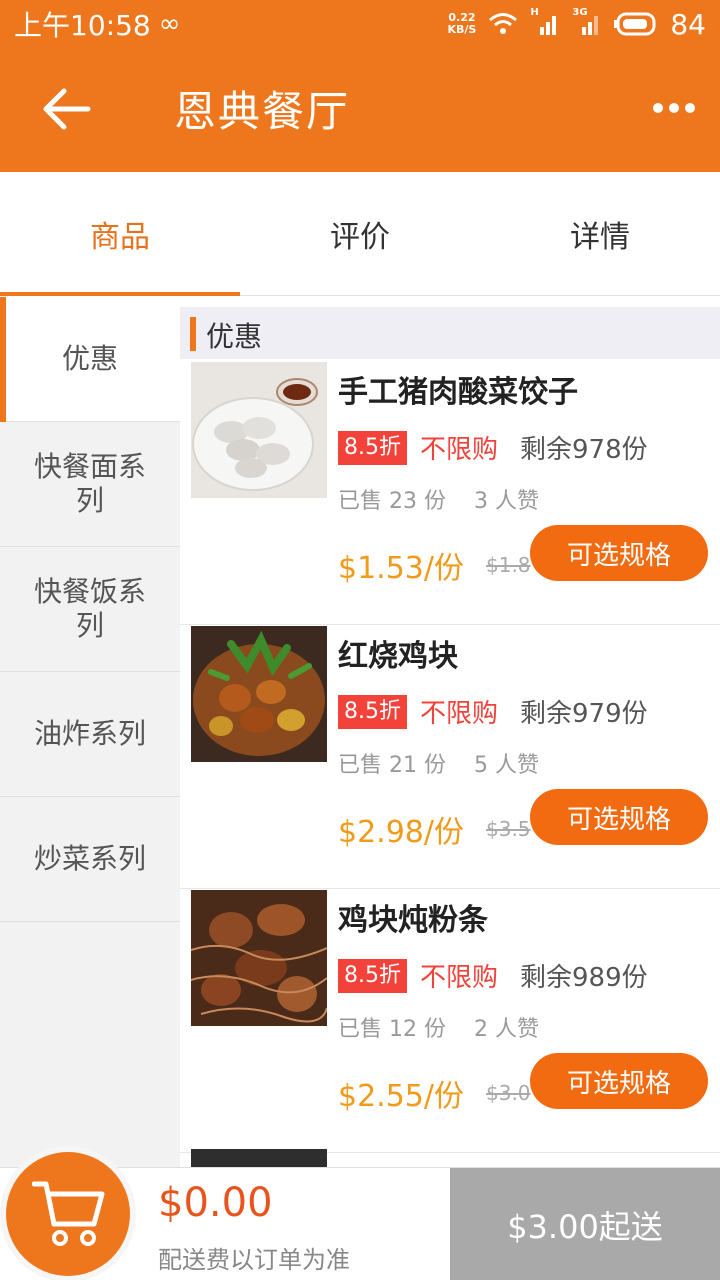  I want to click on stock-text: 剩余979份, so click(584, 714).